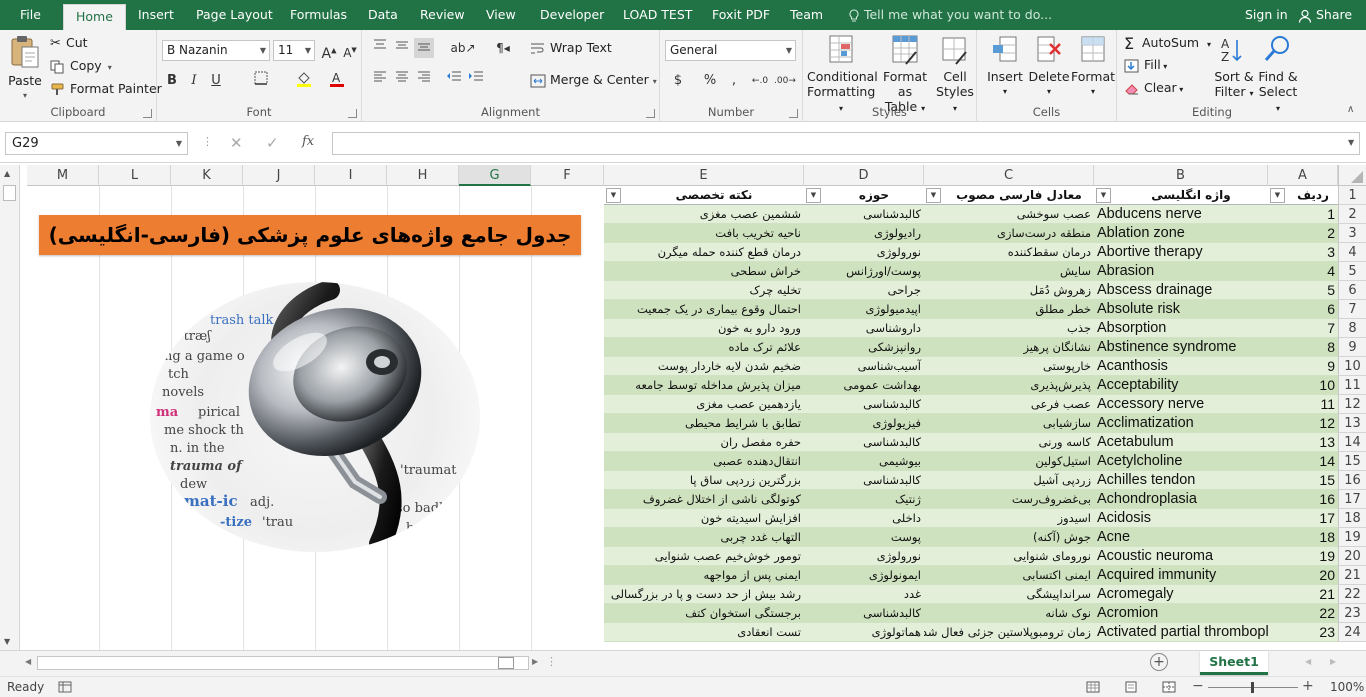  What do you see at coordinates (1181, 271) in the screenshot?
I see `table-cell-b: Abrasion` at bounding box center [1181, 271].